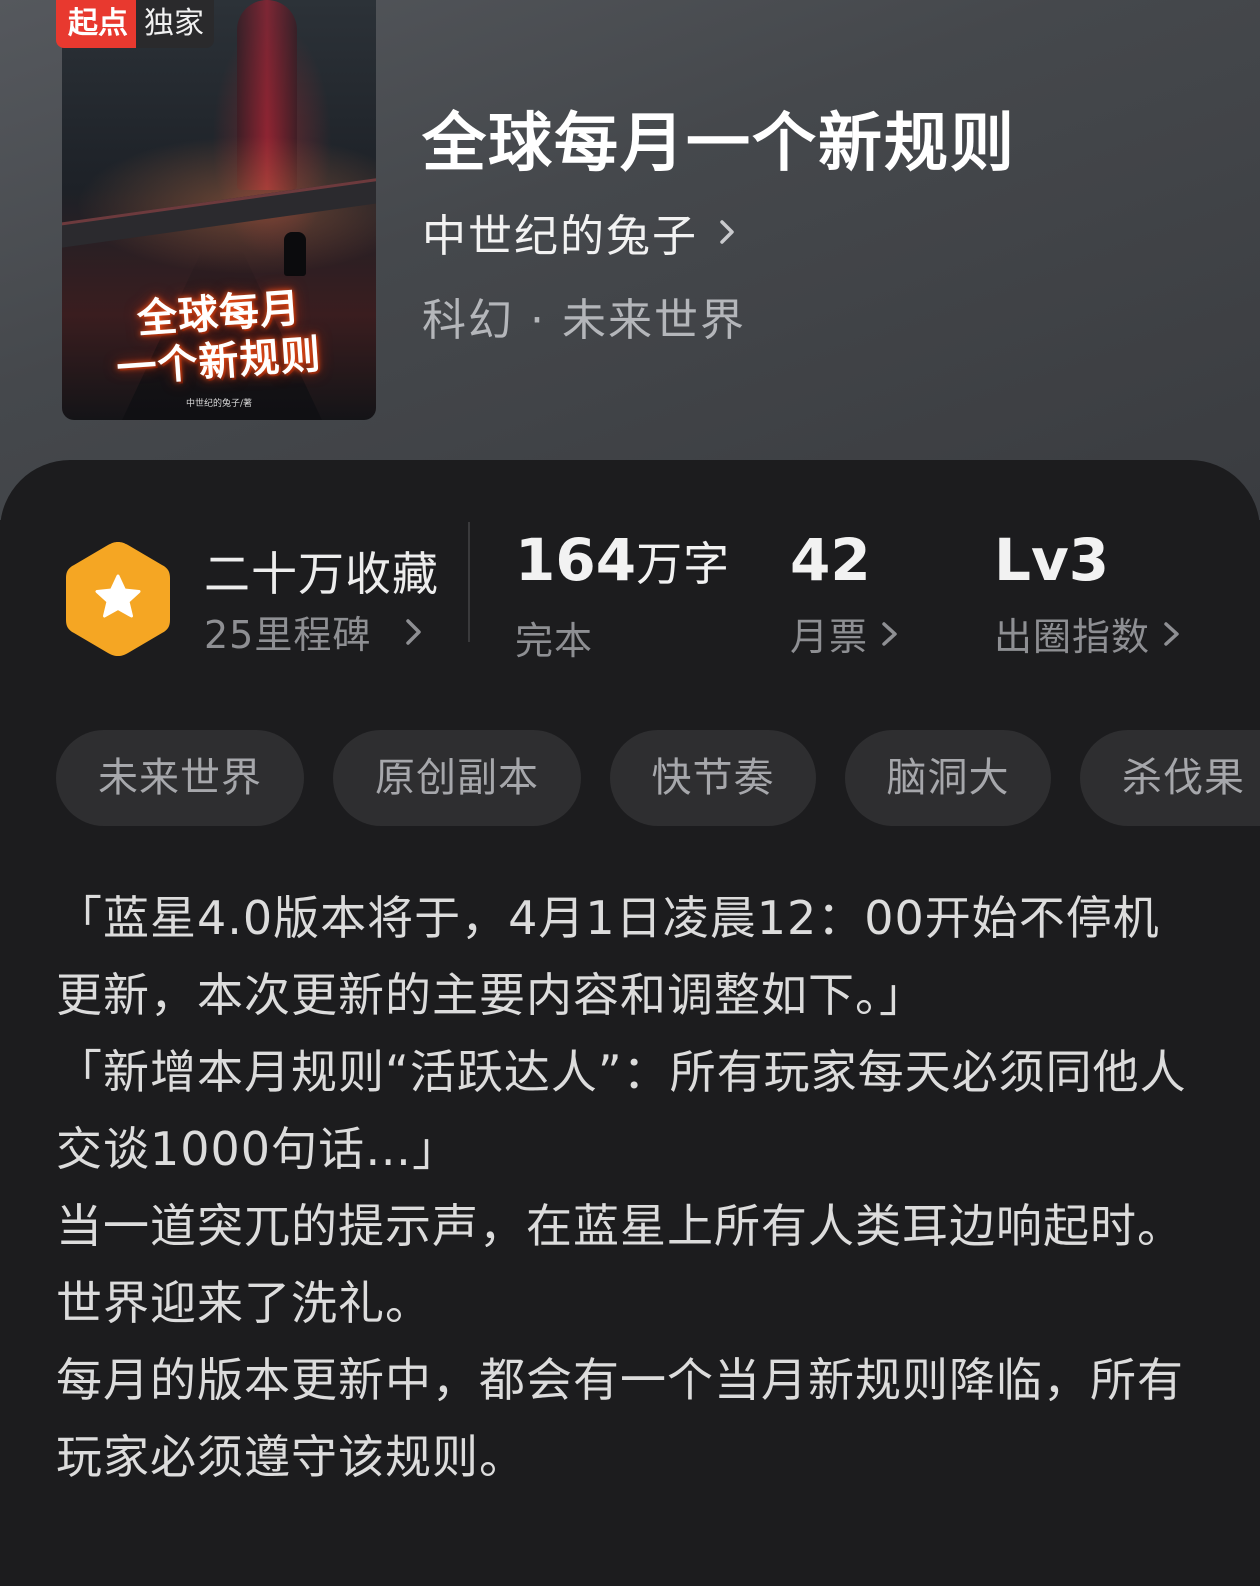 This screenshot has height=1586, width=1260. Describe the element at coordinates (719, 144) in the screenshot. I see `book-title: 全球每月一个新规则` at that location.